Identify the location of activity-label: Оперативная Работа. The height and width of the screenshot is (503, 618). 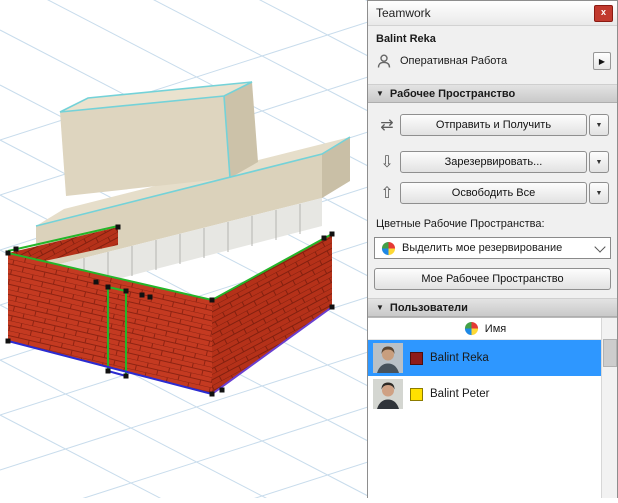
(454, 61).